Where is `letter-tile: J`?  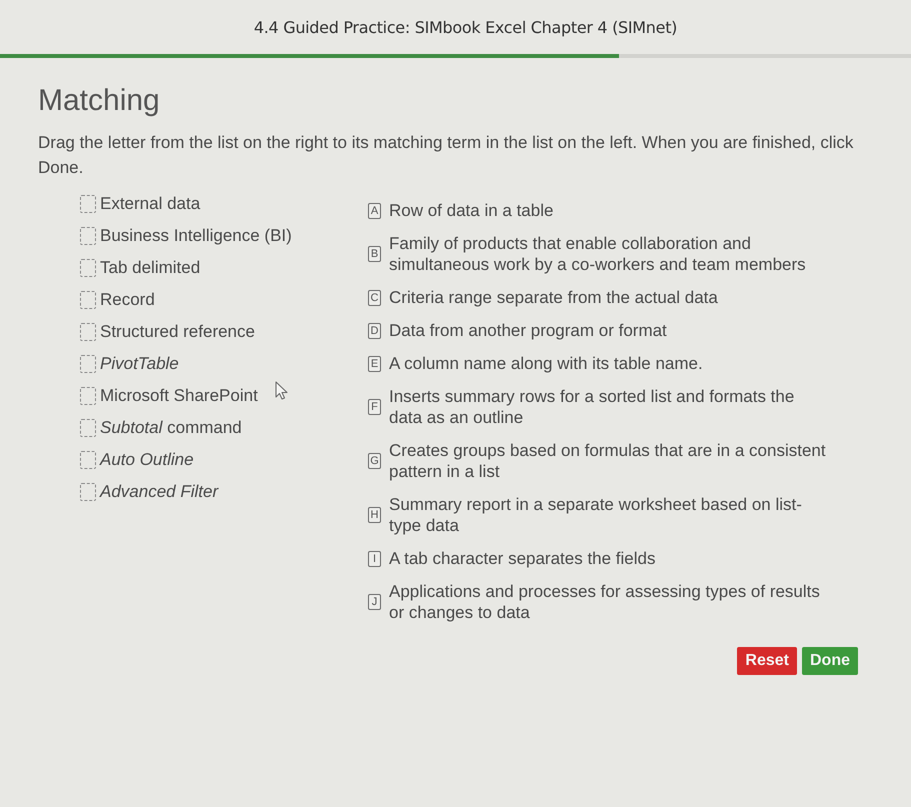 letter-tile: J is located at coordinates (374, 602).